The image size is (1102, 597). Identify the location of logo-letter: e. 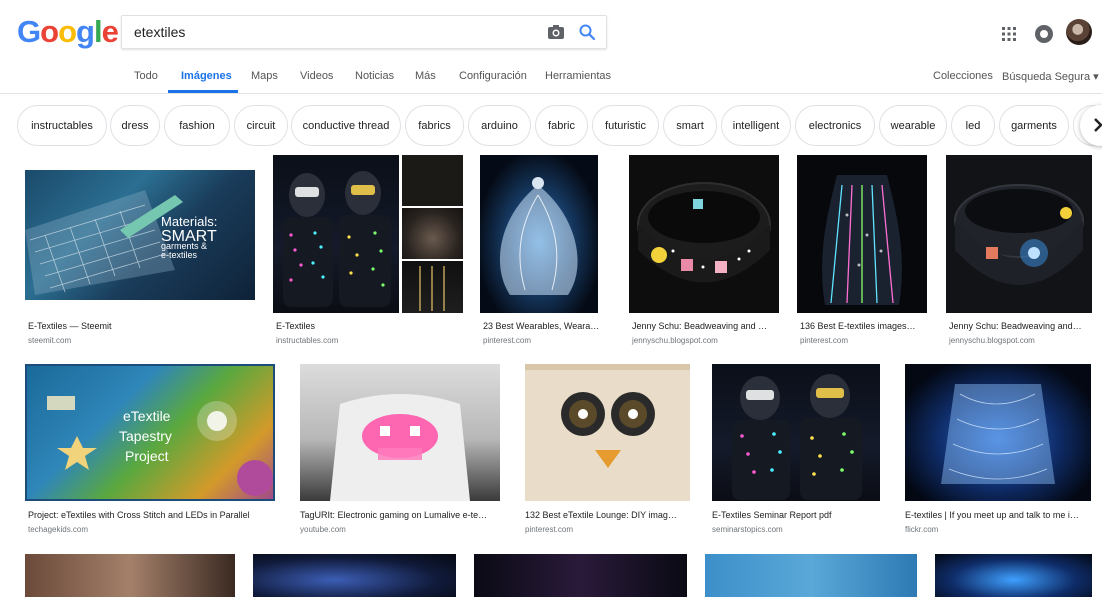
(110, 31).